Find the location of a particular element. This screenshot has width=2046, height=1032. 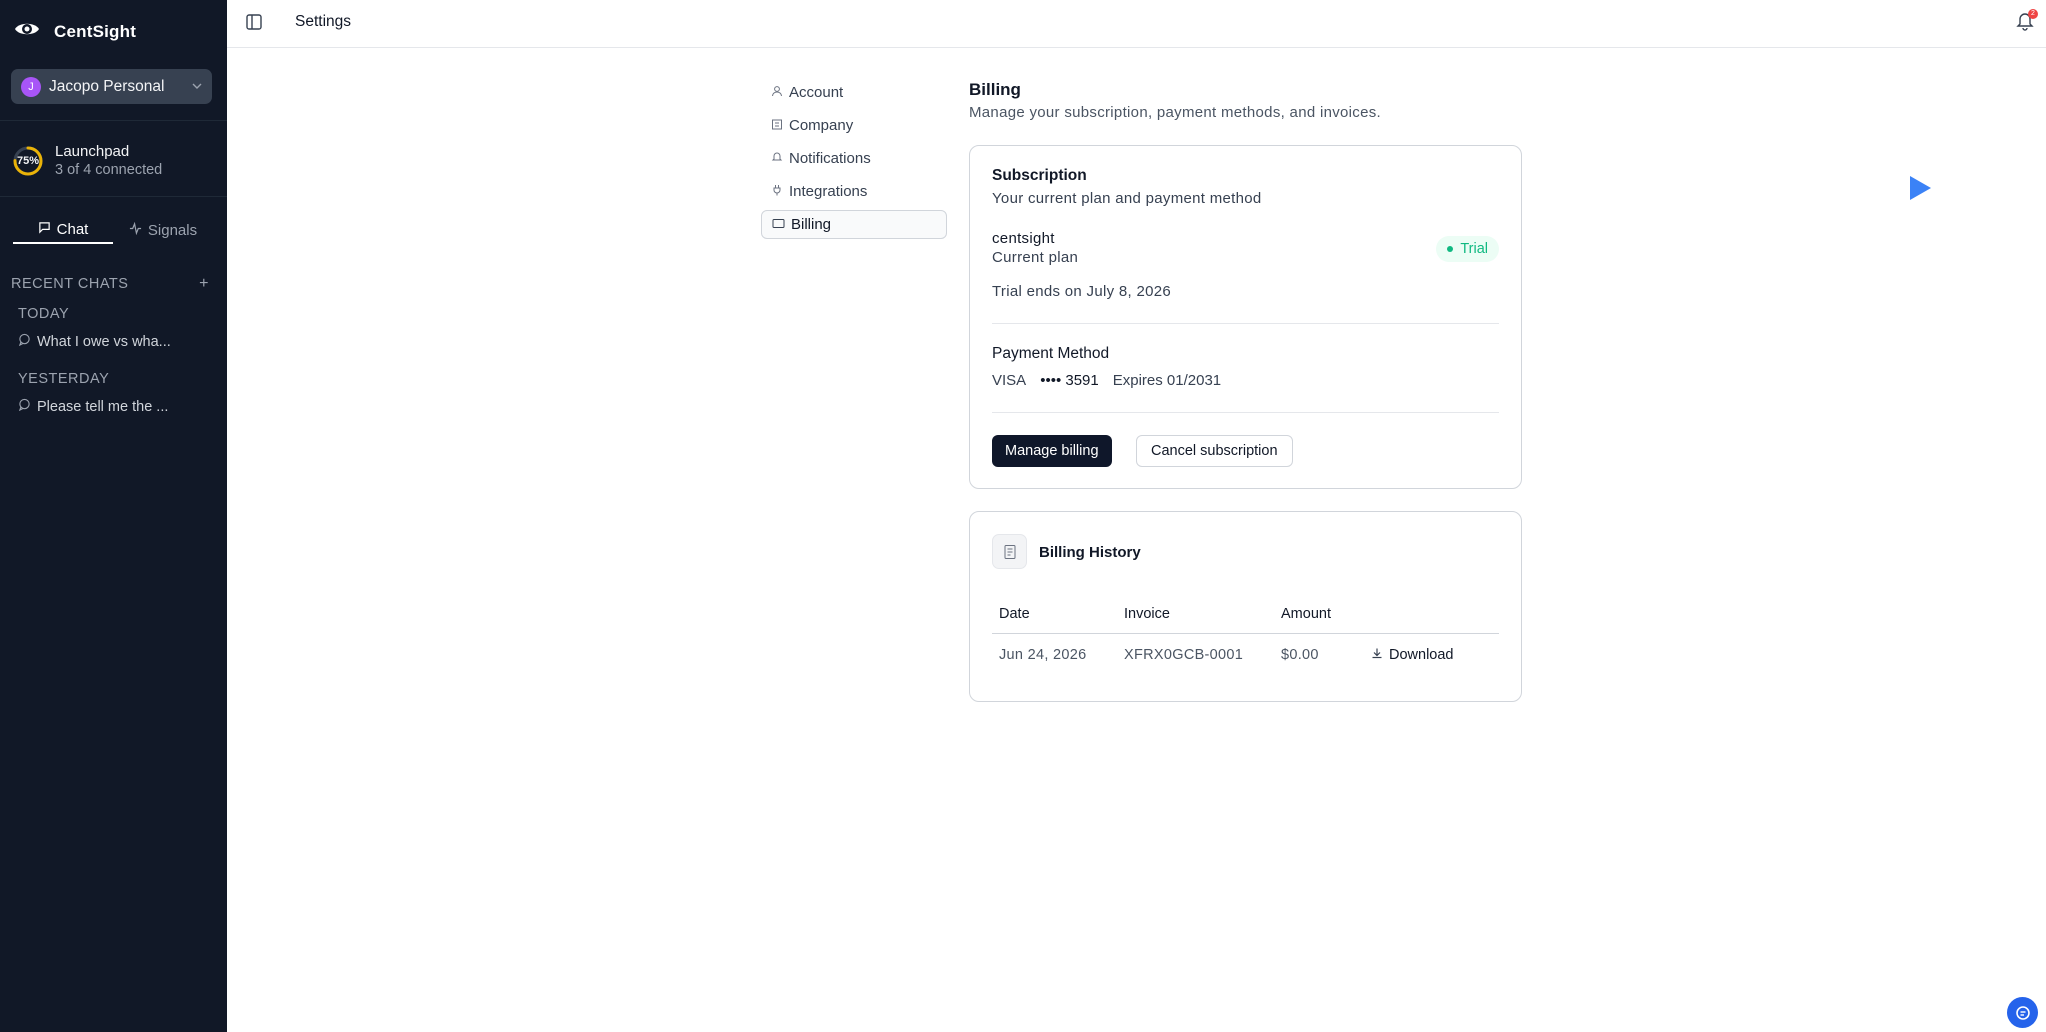

launchpad-progress-ring: 75% is located at coordinates (28, 161).